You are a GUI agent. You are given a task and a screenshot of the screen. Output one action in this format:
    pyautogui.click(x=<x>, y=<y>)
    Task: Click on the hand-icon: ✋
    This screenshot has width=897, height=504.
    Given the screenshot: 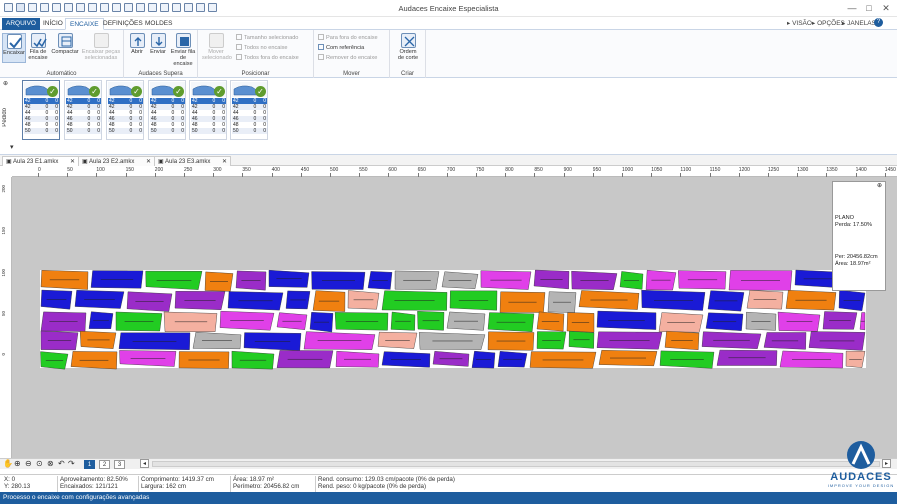 What is the action you would take?
    pyautogui.click(x=8, y=463)
    